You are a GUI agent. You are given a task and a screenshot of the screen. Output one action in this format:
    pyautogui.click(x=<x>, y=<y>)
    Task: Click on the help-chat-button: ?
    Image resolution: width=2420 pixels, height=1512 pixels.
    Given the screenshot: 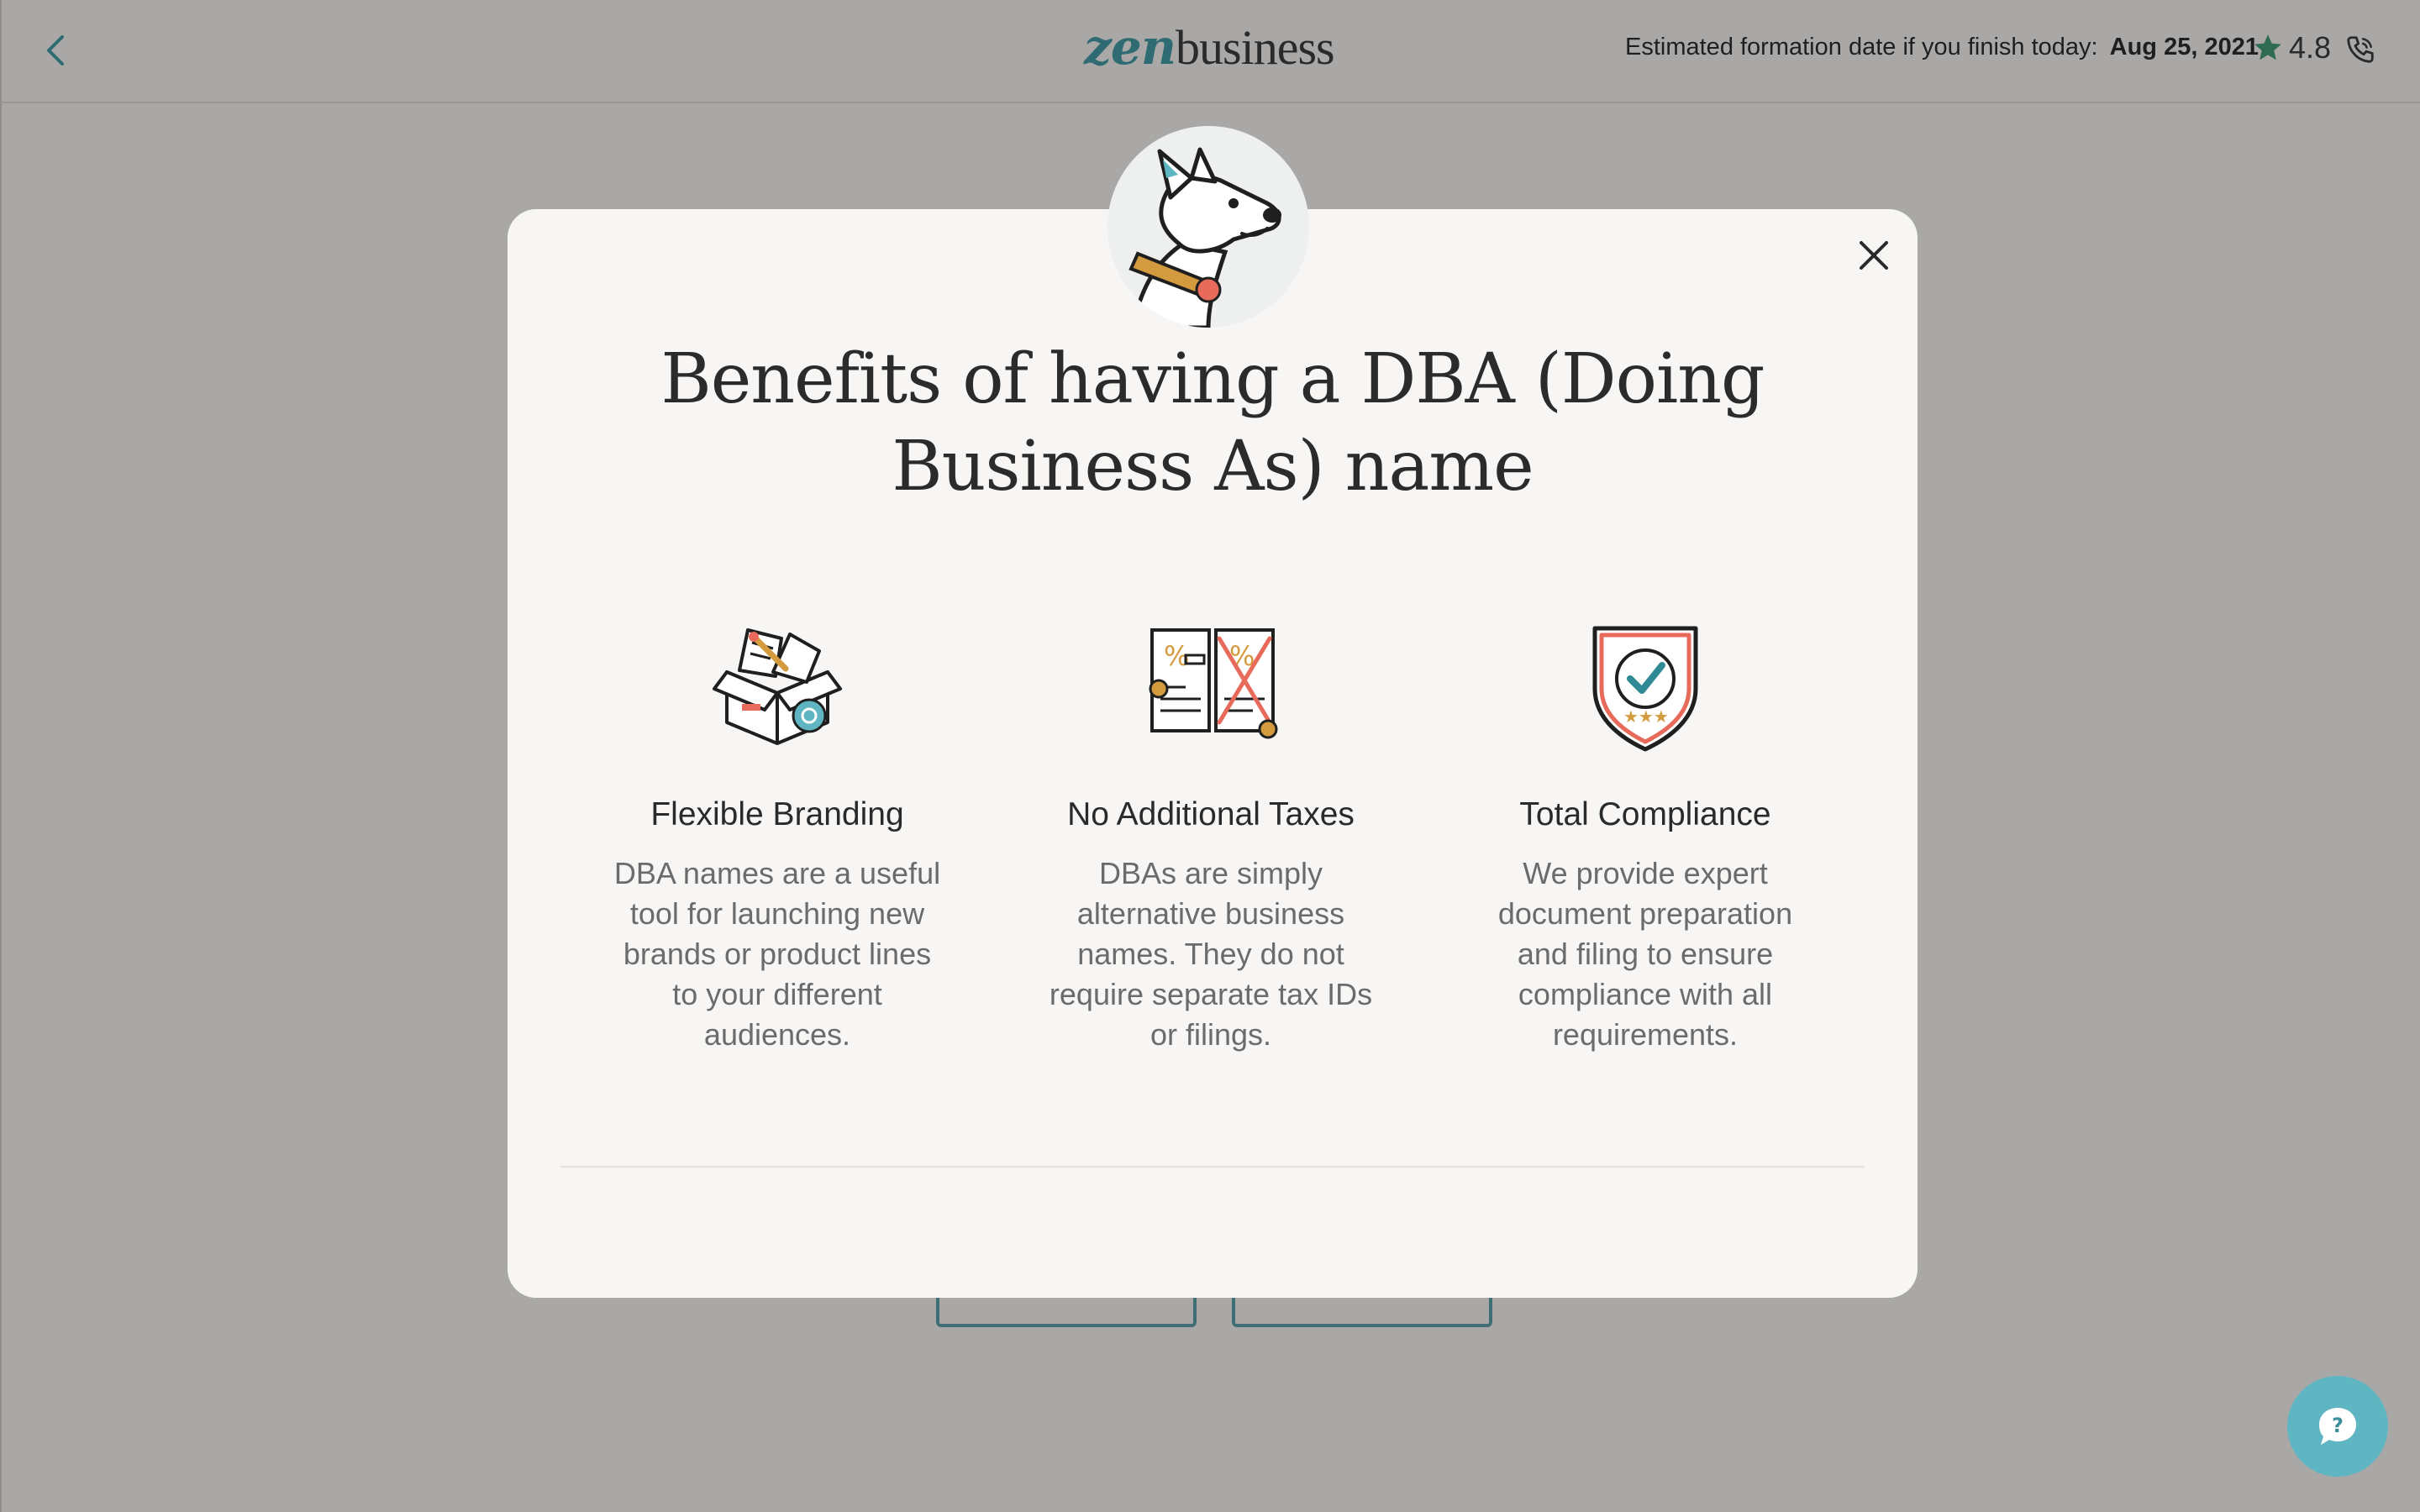 What is the action you would take?
    pyautogui.click(x=2337, y=1426)
    